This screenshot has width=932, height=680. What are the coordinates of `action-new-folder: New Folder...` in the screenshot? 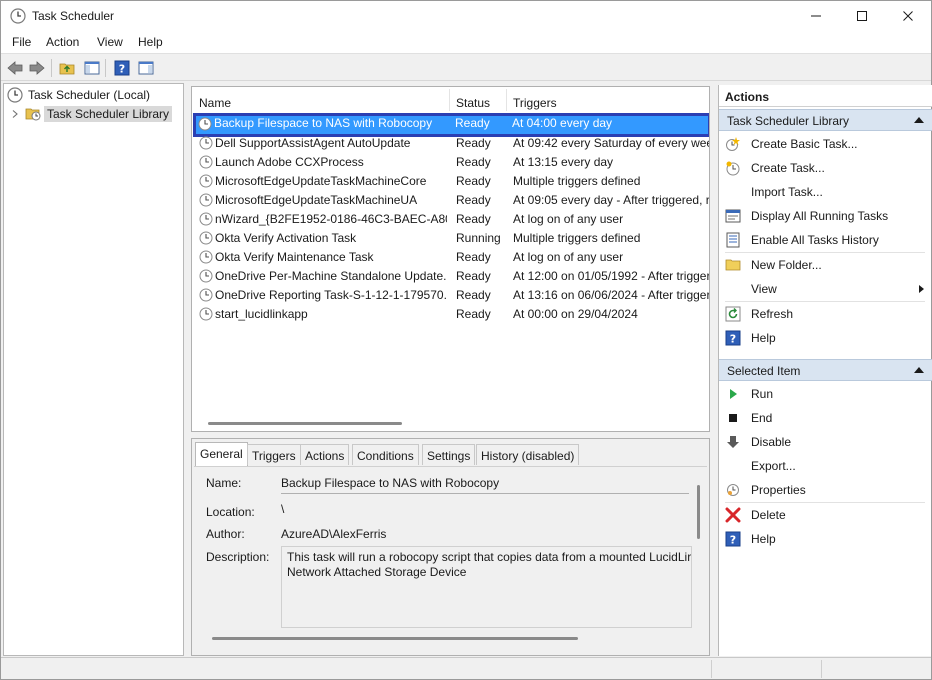 It's located at (825, 265).